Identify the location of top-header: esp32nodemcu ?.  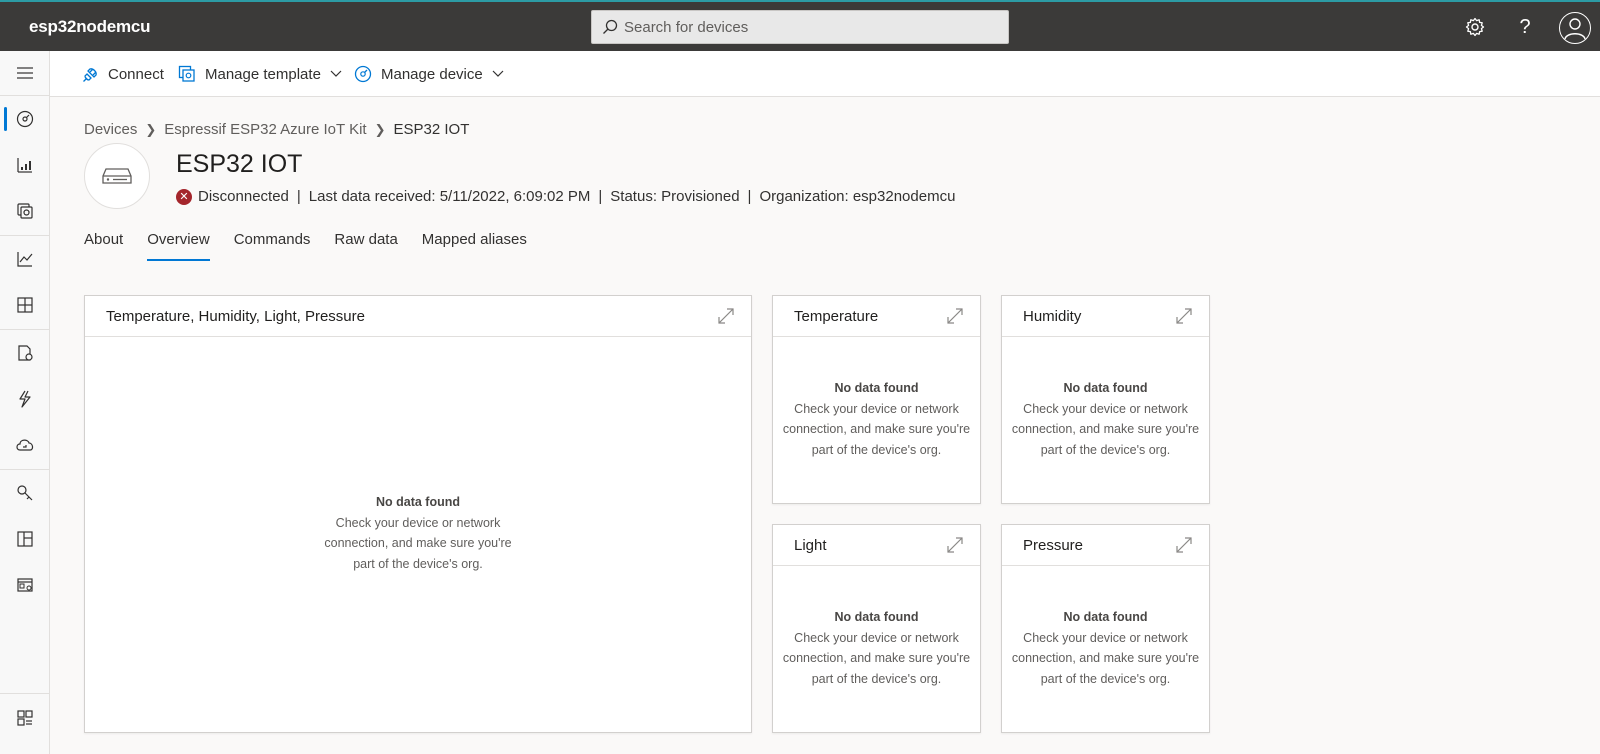
(800, 25).